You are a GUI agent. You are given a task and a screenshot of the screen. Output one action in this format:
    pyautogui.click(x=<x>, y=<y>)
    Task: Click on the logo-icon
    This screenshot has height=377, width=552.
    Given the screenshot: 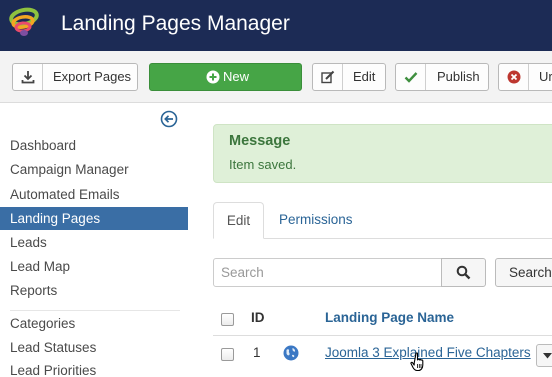 What is the action you would take?
    pyautogui.click(x=24, y=21)
    